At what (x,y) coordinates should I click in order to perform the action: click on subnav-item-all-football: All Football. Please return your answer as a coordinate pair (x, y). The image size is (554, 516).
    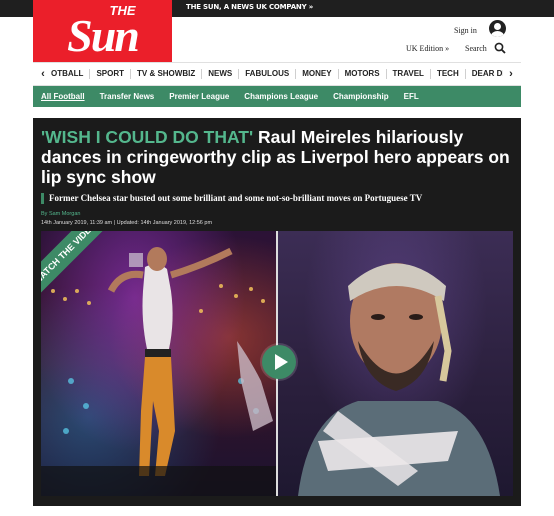
    Looking at the image, I should click on (63, 96).